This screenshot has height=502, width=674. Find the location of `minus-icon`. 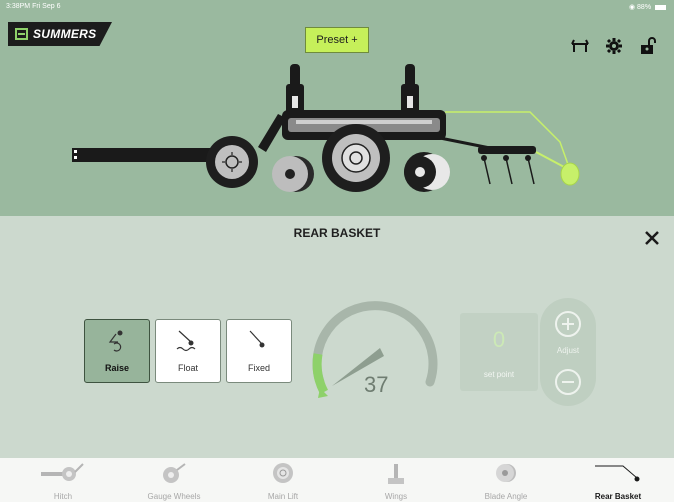

minus-icon is located at coordinates (568, 382).